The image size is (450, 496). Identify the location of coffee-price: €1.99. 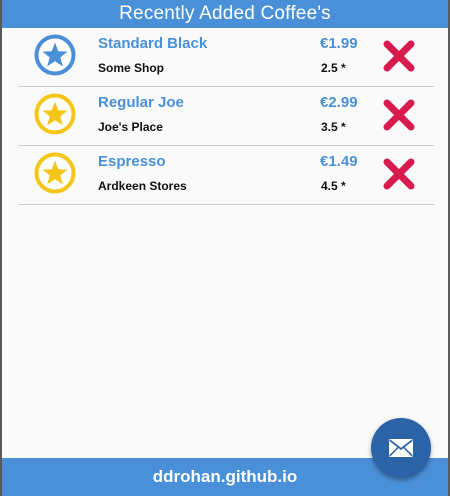
(339, 43).